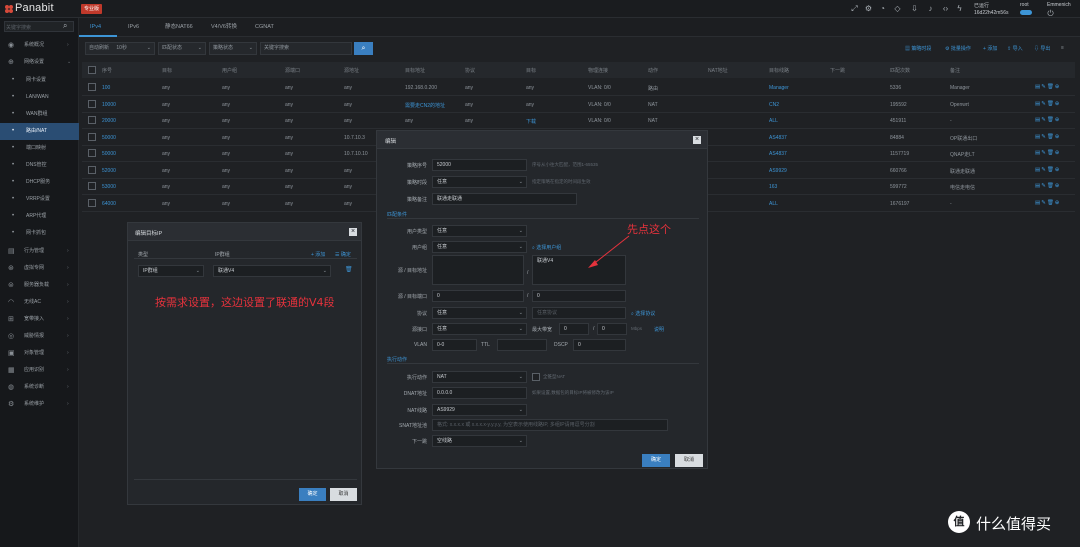  What do you see at coordinates (479, 231) in the screenshot?
I see `usertype-select: 任意 ⌄` at bounding box center [479, 231].